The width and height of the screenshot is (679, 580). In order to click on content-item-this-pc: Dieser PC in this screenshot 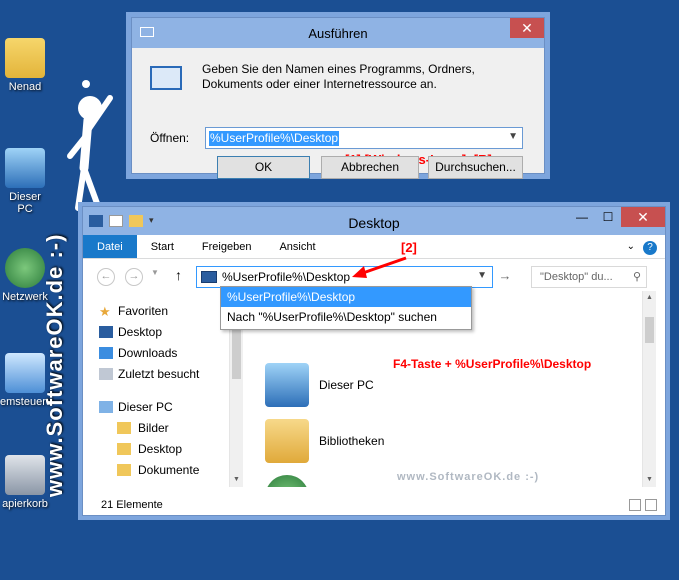, I will do `click(319, 385)`.